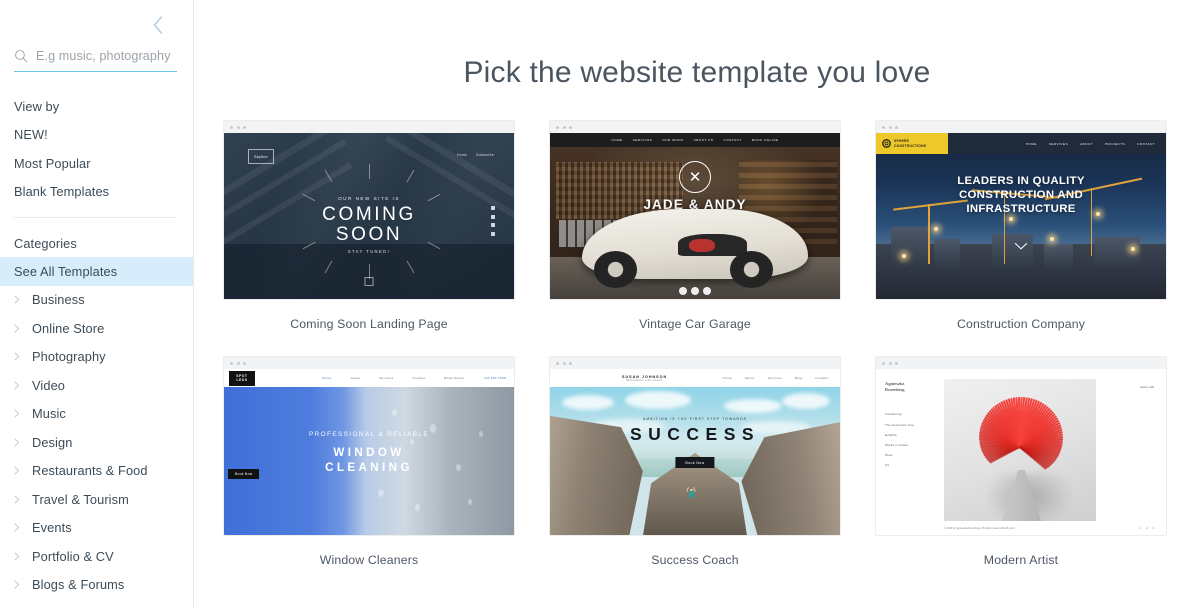 The height and width of the screenshot is (607, 1200). What do you see at coordinates (369, 324) in the screenshot?
I see `template-caption: Coming Soon Landing Page` at bounding box center [369, 324].